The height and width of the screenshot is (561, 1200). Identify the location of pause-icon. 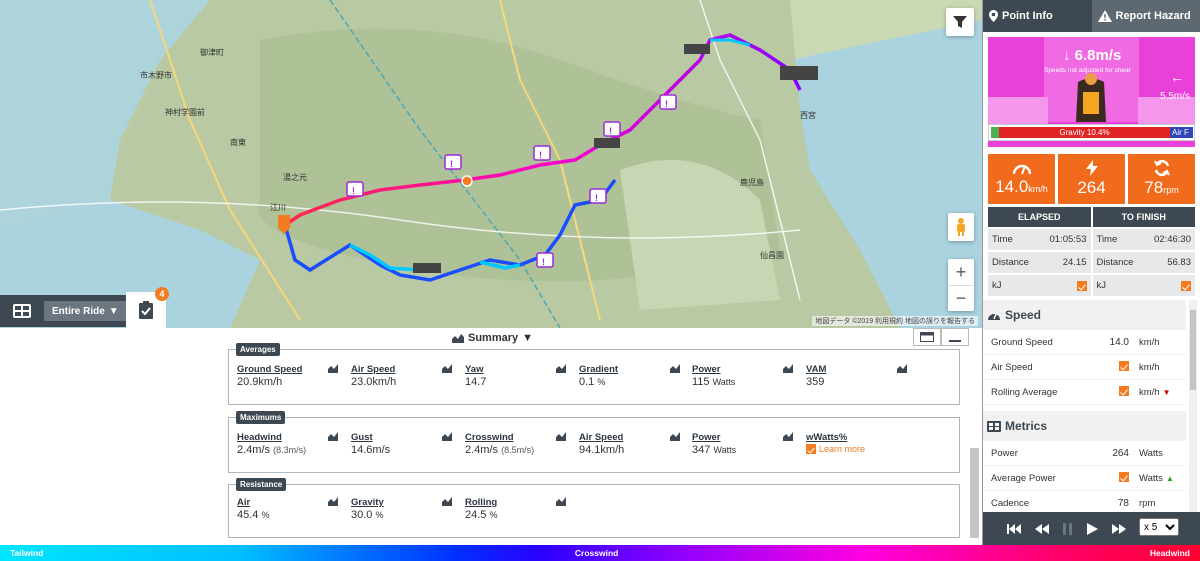
(1068, 528).